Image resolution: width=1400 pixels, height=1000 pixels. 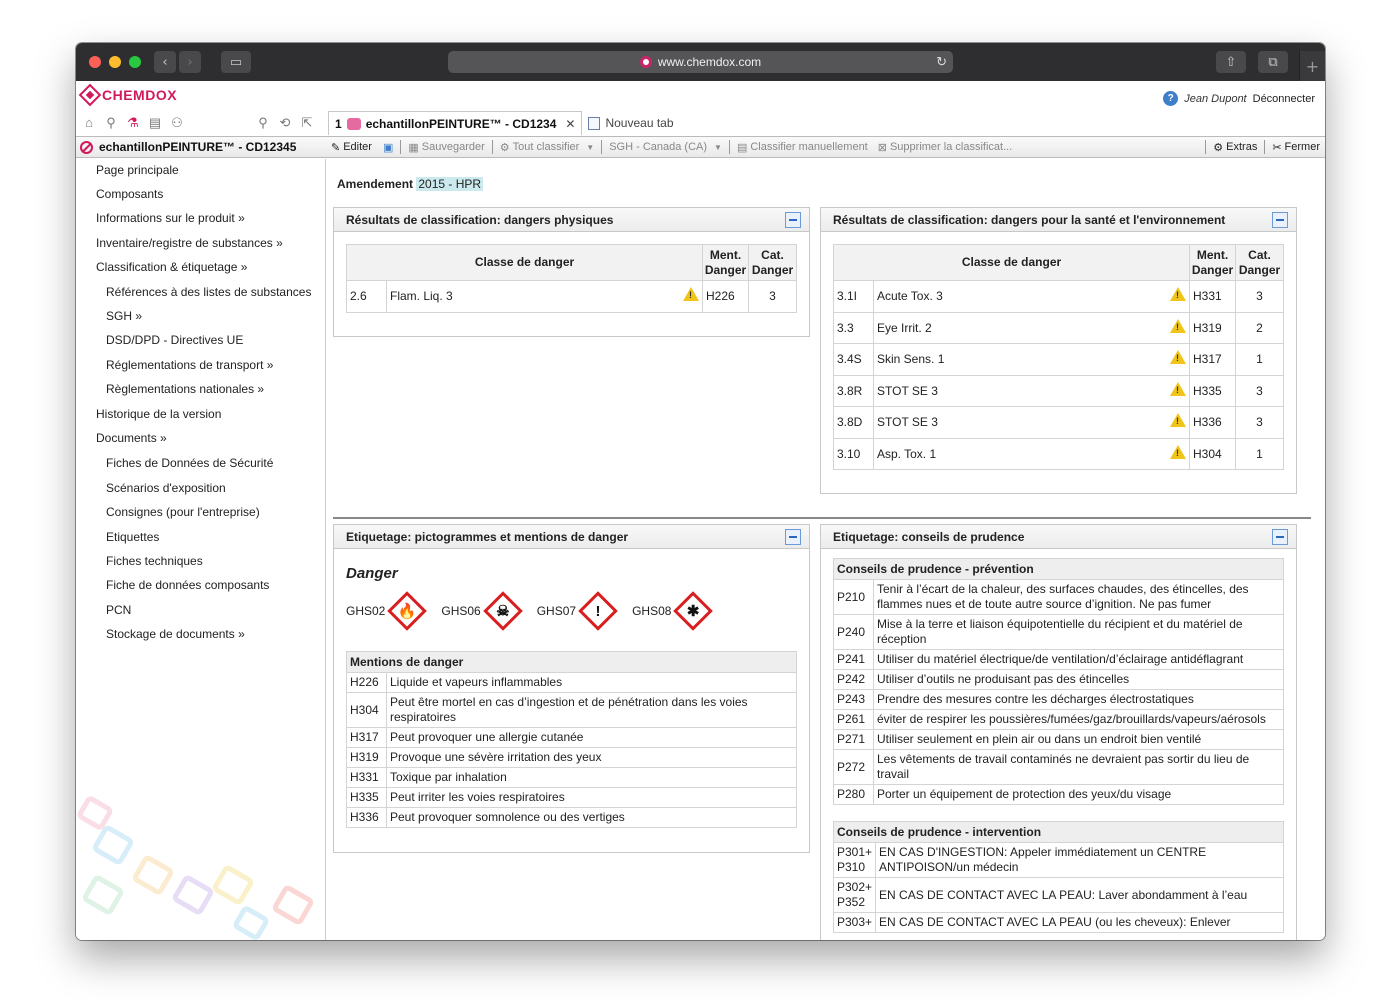 I want to click on sidebar-item: Fiches techniques, so click(x=154, y=561).